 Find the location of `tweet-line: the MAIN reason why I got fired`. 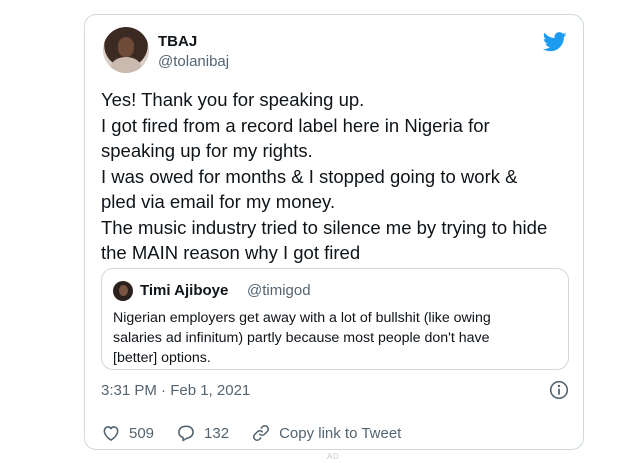

tweet-line: the MAIN reason why I got fired is located at coordinates (231, 252).